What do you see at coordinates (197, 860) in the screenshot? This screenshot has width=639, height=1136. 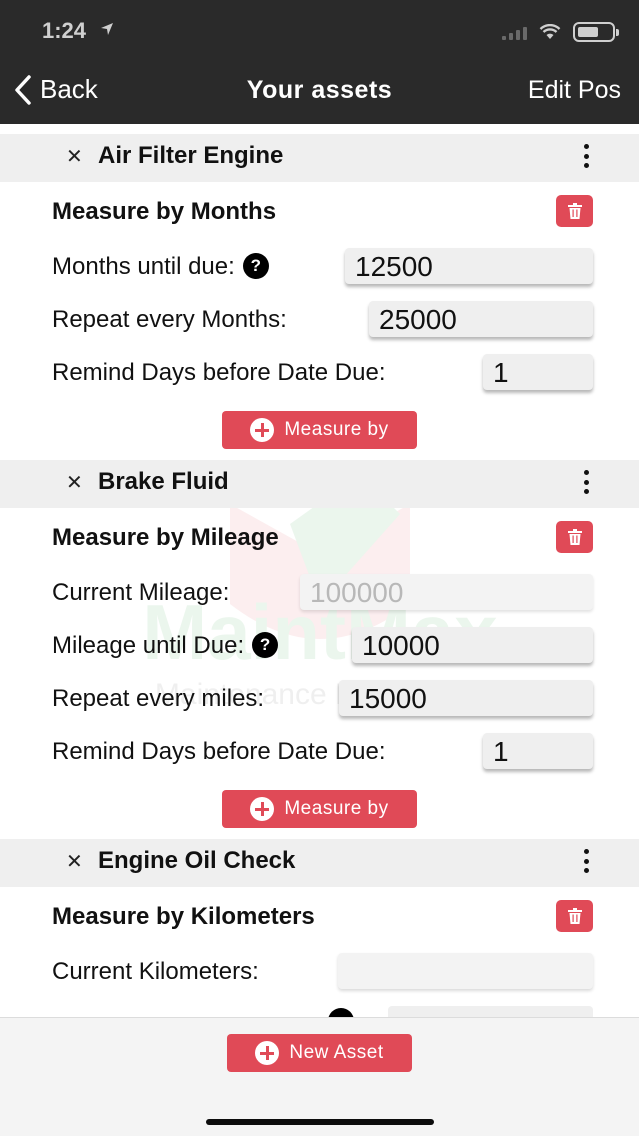 I see `asset-title: Engine Oil Check` at bounding box center [197, 860].